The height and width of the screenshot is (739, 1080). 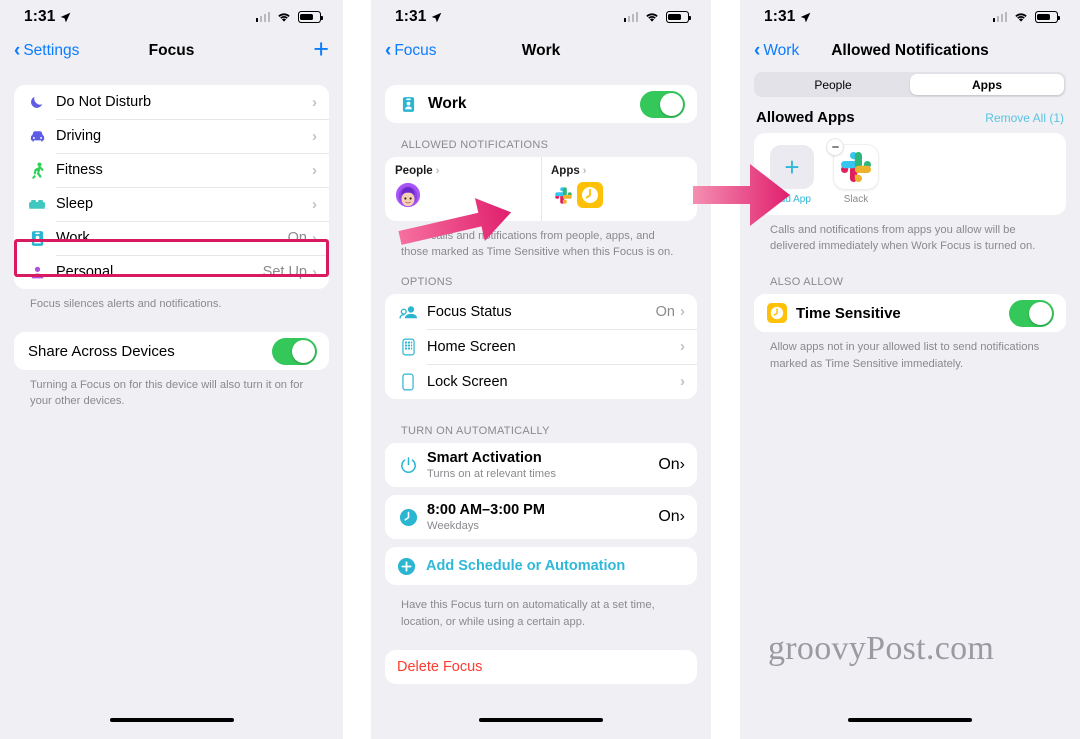 What do you see at coordinates (835, 147) in the screenshot?
I see `minus-badge-icon` at bounding box center [835, 147].